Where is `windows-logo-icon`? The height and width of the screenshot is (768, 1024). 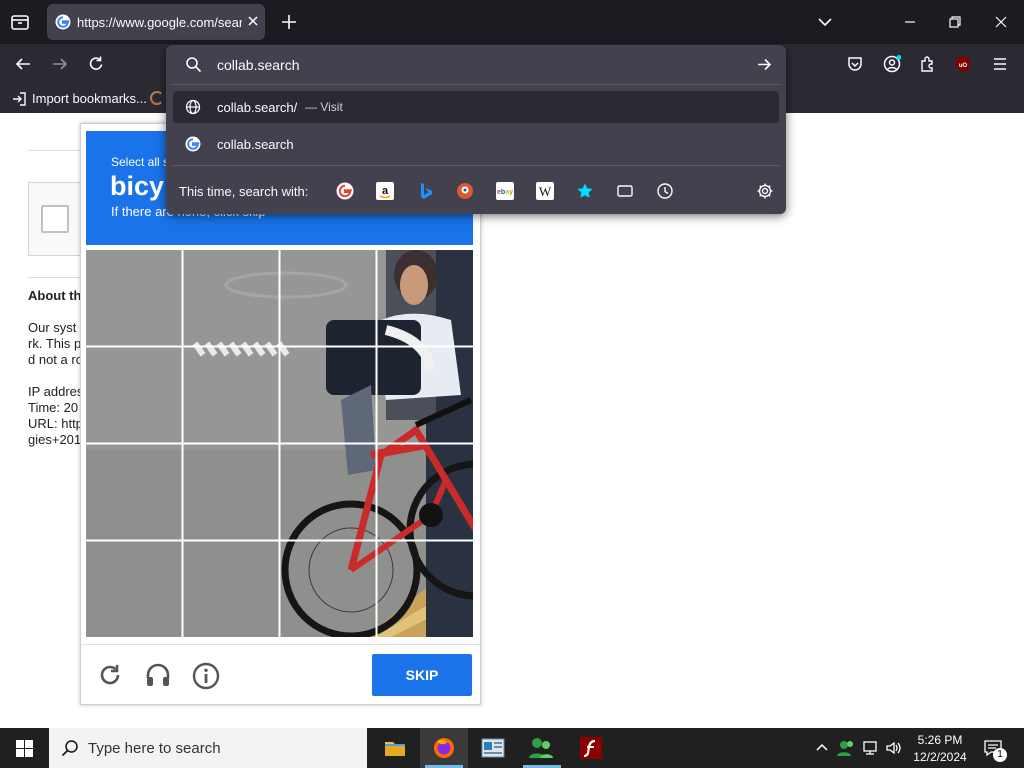
windows-logo-icon is located at coordinates (24, 748).